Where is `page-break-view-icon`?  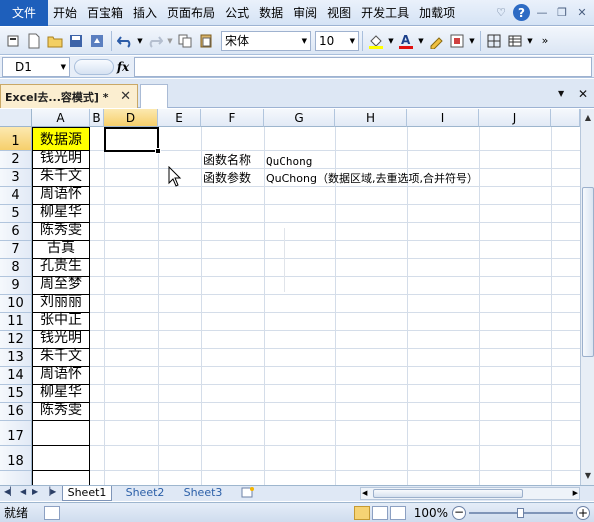 page-break-view-icon is located at coordinates (397, 512).